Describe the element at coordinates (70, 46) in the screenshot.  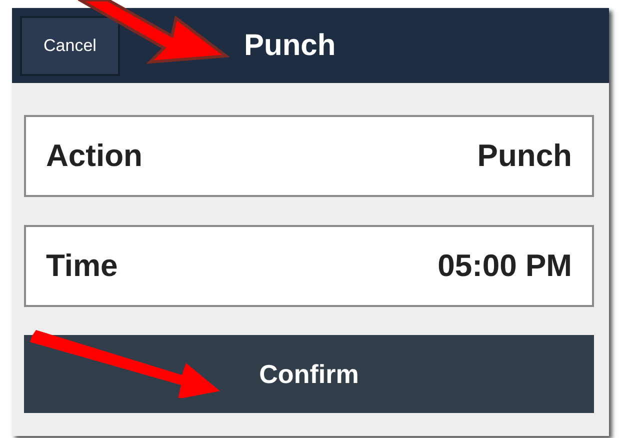
I see `cancel-button: Cancel` at that location.